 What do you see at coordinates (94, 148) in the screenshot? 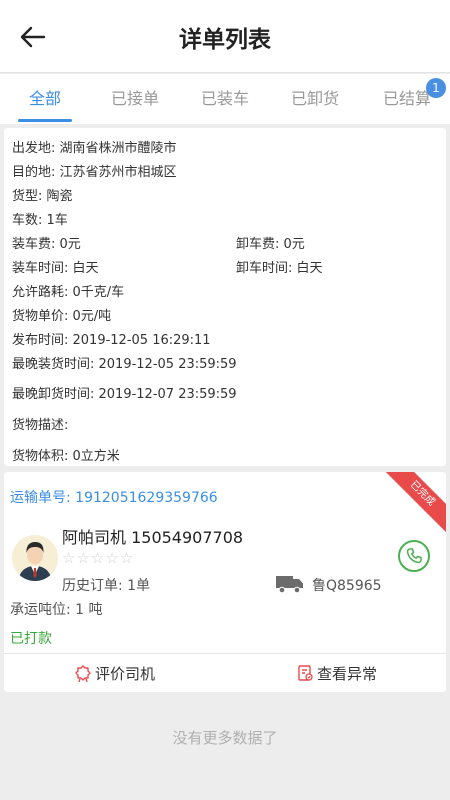
I see `origin-text: 出发地: 湖南省株洲市醴陵市` at bounding box center [94, 148].